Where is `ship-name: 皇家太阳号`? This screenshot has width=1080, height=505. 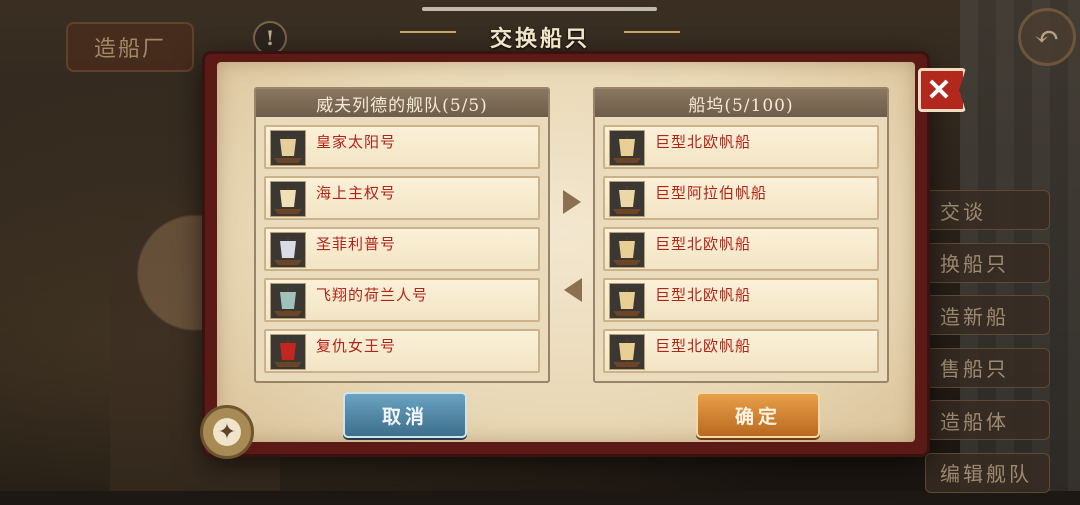
ship-name: 皇家太阳号 is located at coordinates (356, 142).